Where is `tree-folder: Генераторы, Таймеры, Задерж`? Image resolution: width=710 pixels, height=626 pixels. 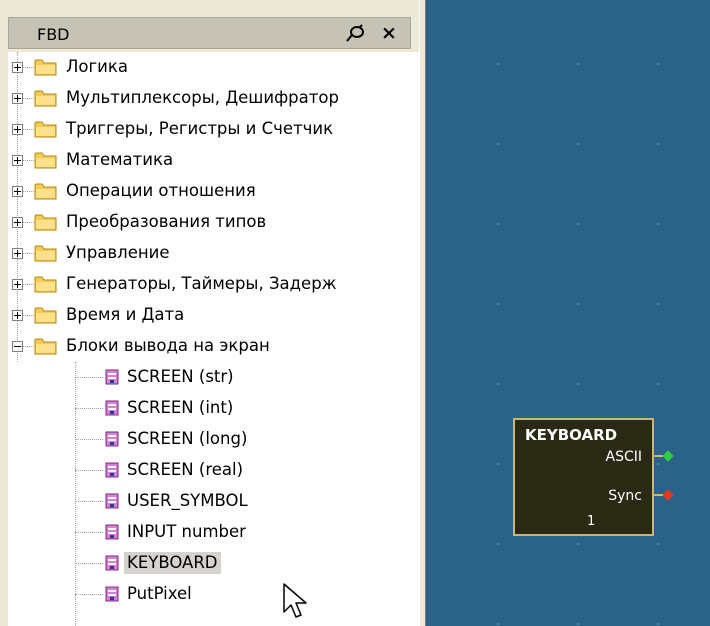
tree-folder: Генераторы, Таймеры, Задерж is located at coordinates (213, 284).